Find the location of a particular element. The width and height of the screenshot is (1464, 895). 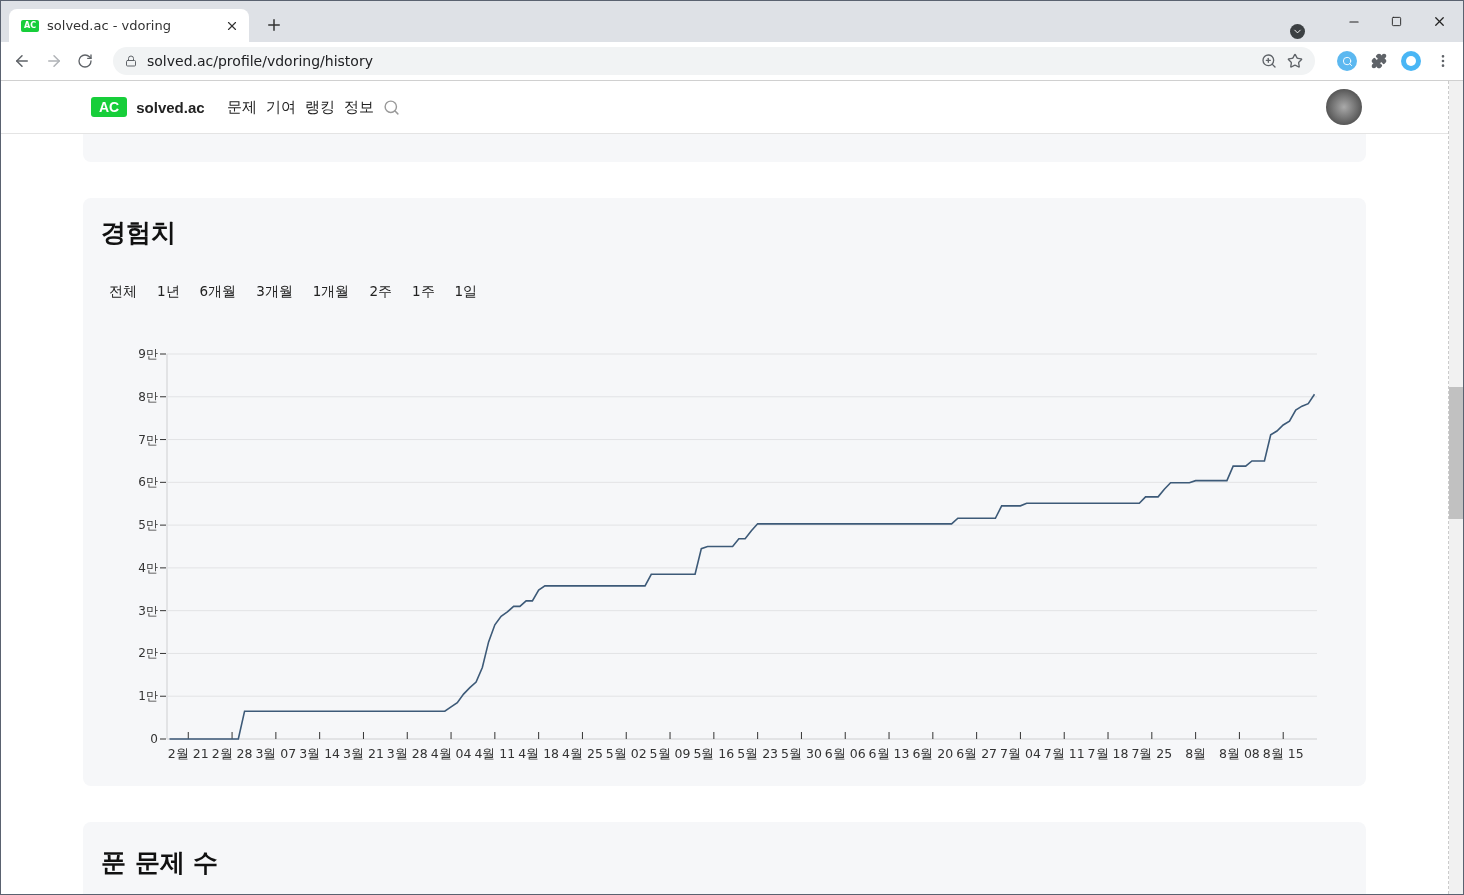

x-tick-label: 6월 13 is located at coordinates (889, 753).